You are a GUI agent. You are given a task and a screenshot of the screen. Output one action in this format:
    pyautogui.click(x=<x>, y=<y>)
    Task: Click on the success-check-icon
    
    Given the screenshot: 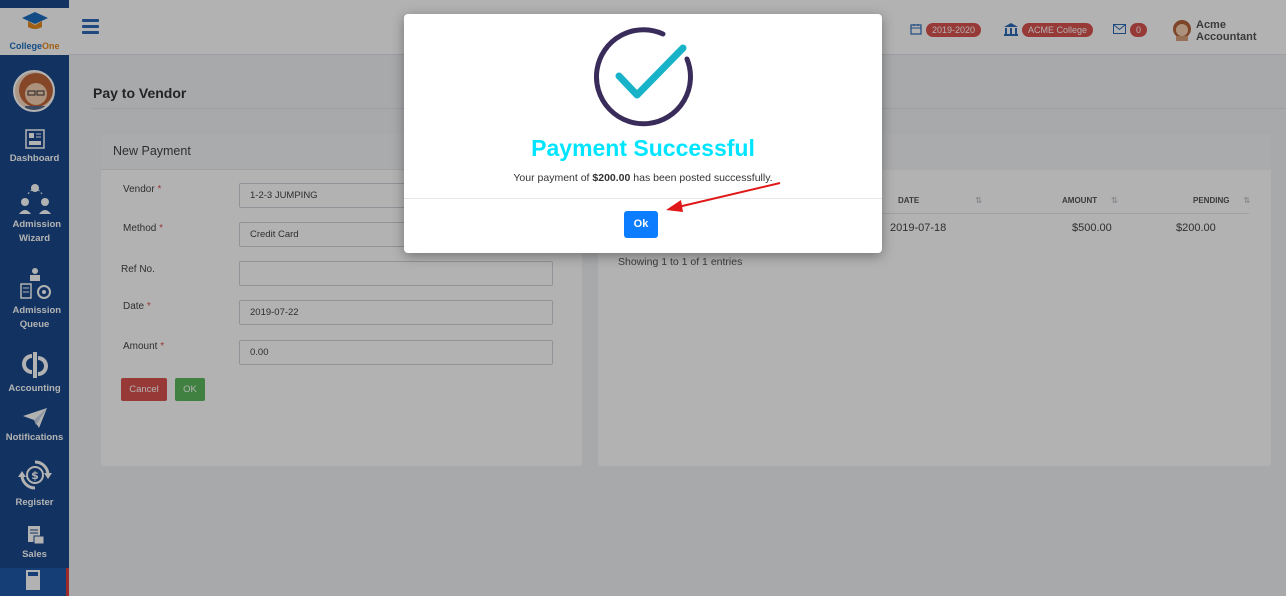 What is the action you would take?
    pyautogui.click(x=643, y=77)
    